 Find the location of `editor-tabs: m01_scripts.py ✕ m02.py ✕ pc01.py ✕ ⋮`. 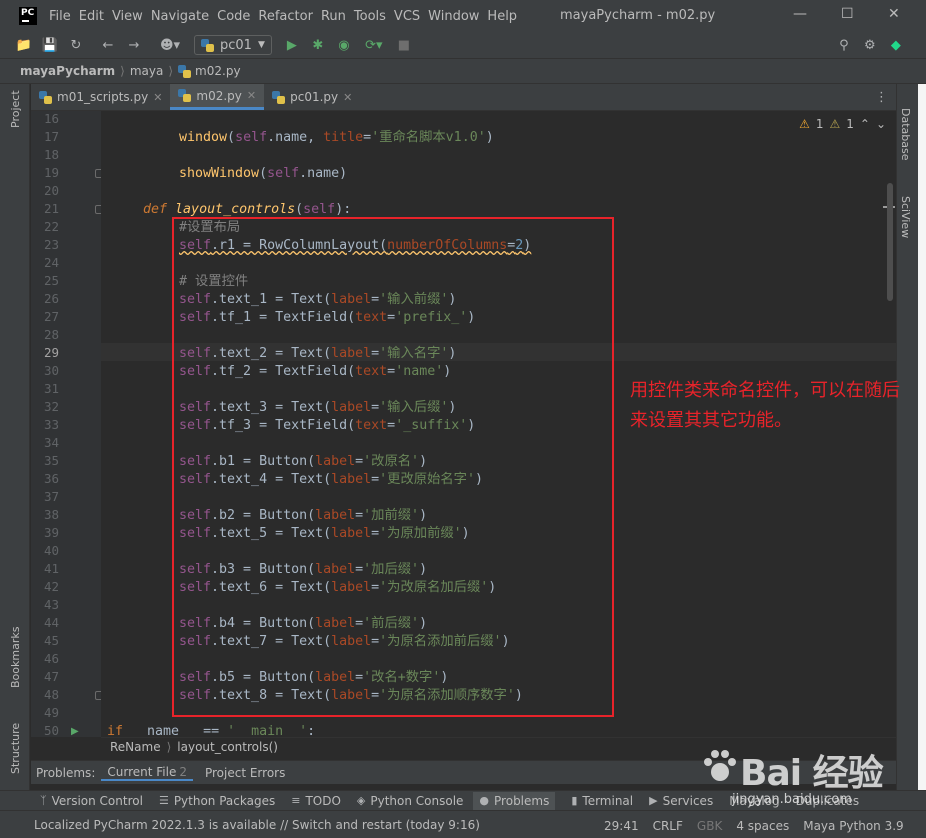

editor-tabs: m01_scripts.py ✕ m02.py ✕ pc01.py ✕ ⋮ is located at coordinates (463, 97).